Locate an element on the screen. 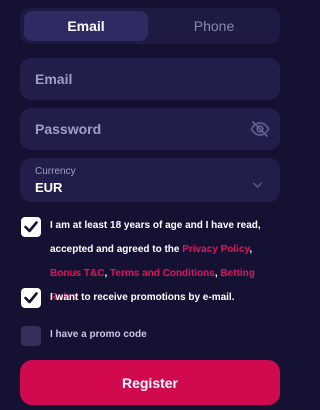  promo-code-label: I have a promo code is located at coordinates (98, 334).